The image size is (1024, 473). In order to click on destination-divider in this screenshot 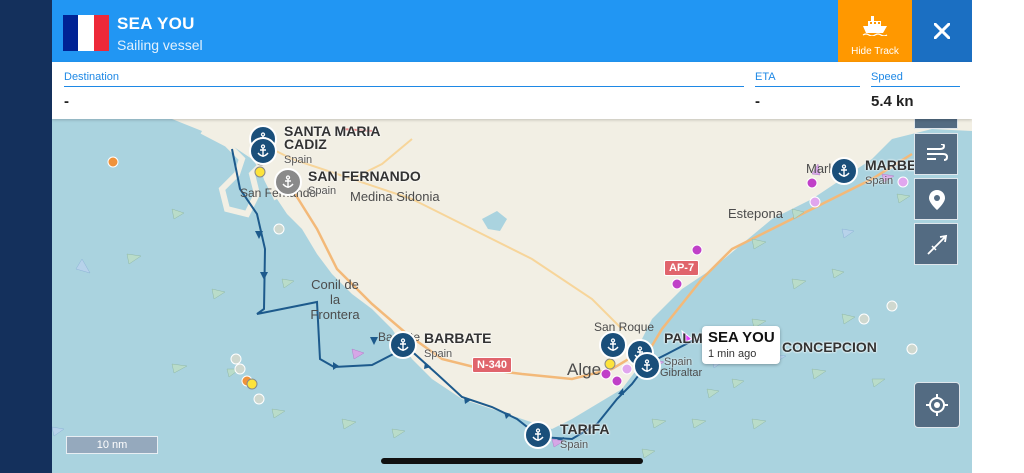, I will do `click(404, 86)`.